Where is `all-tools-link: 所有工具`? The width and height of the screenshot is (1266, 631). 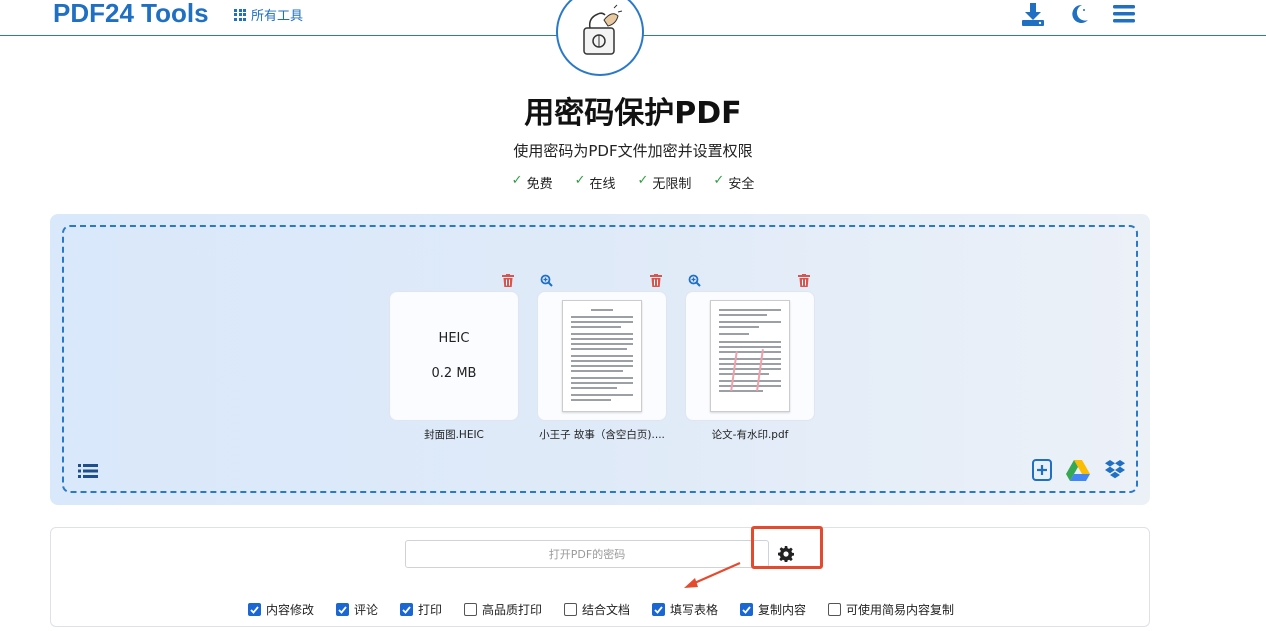
all-tools-link: 所有工具 is located at coordinates (268, 14).